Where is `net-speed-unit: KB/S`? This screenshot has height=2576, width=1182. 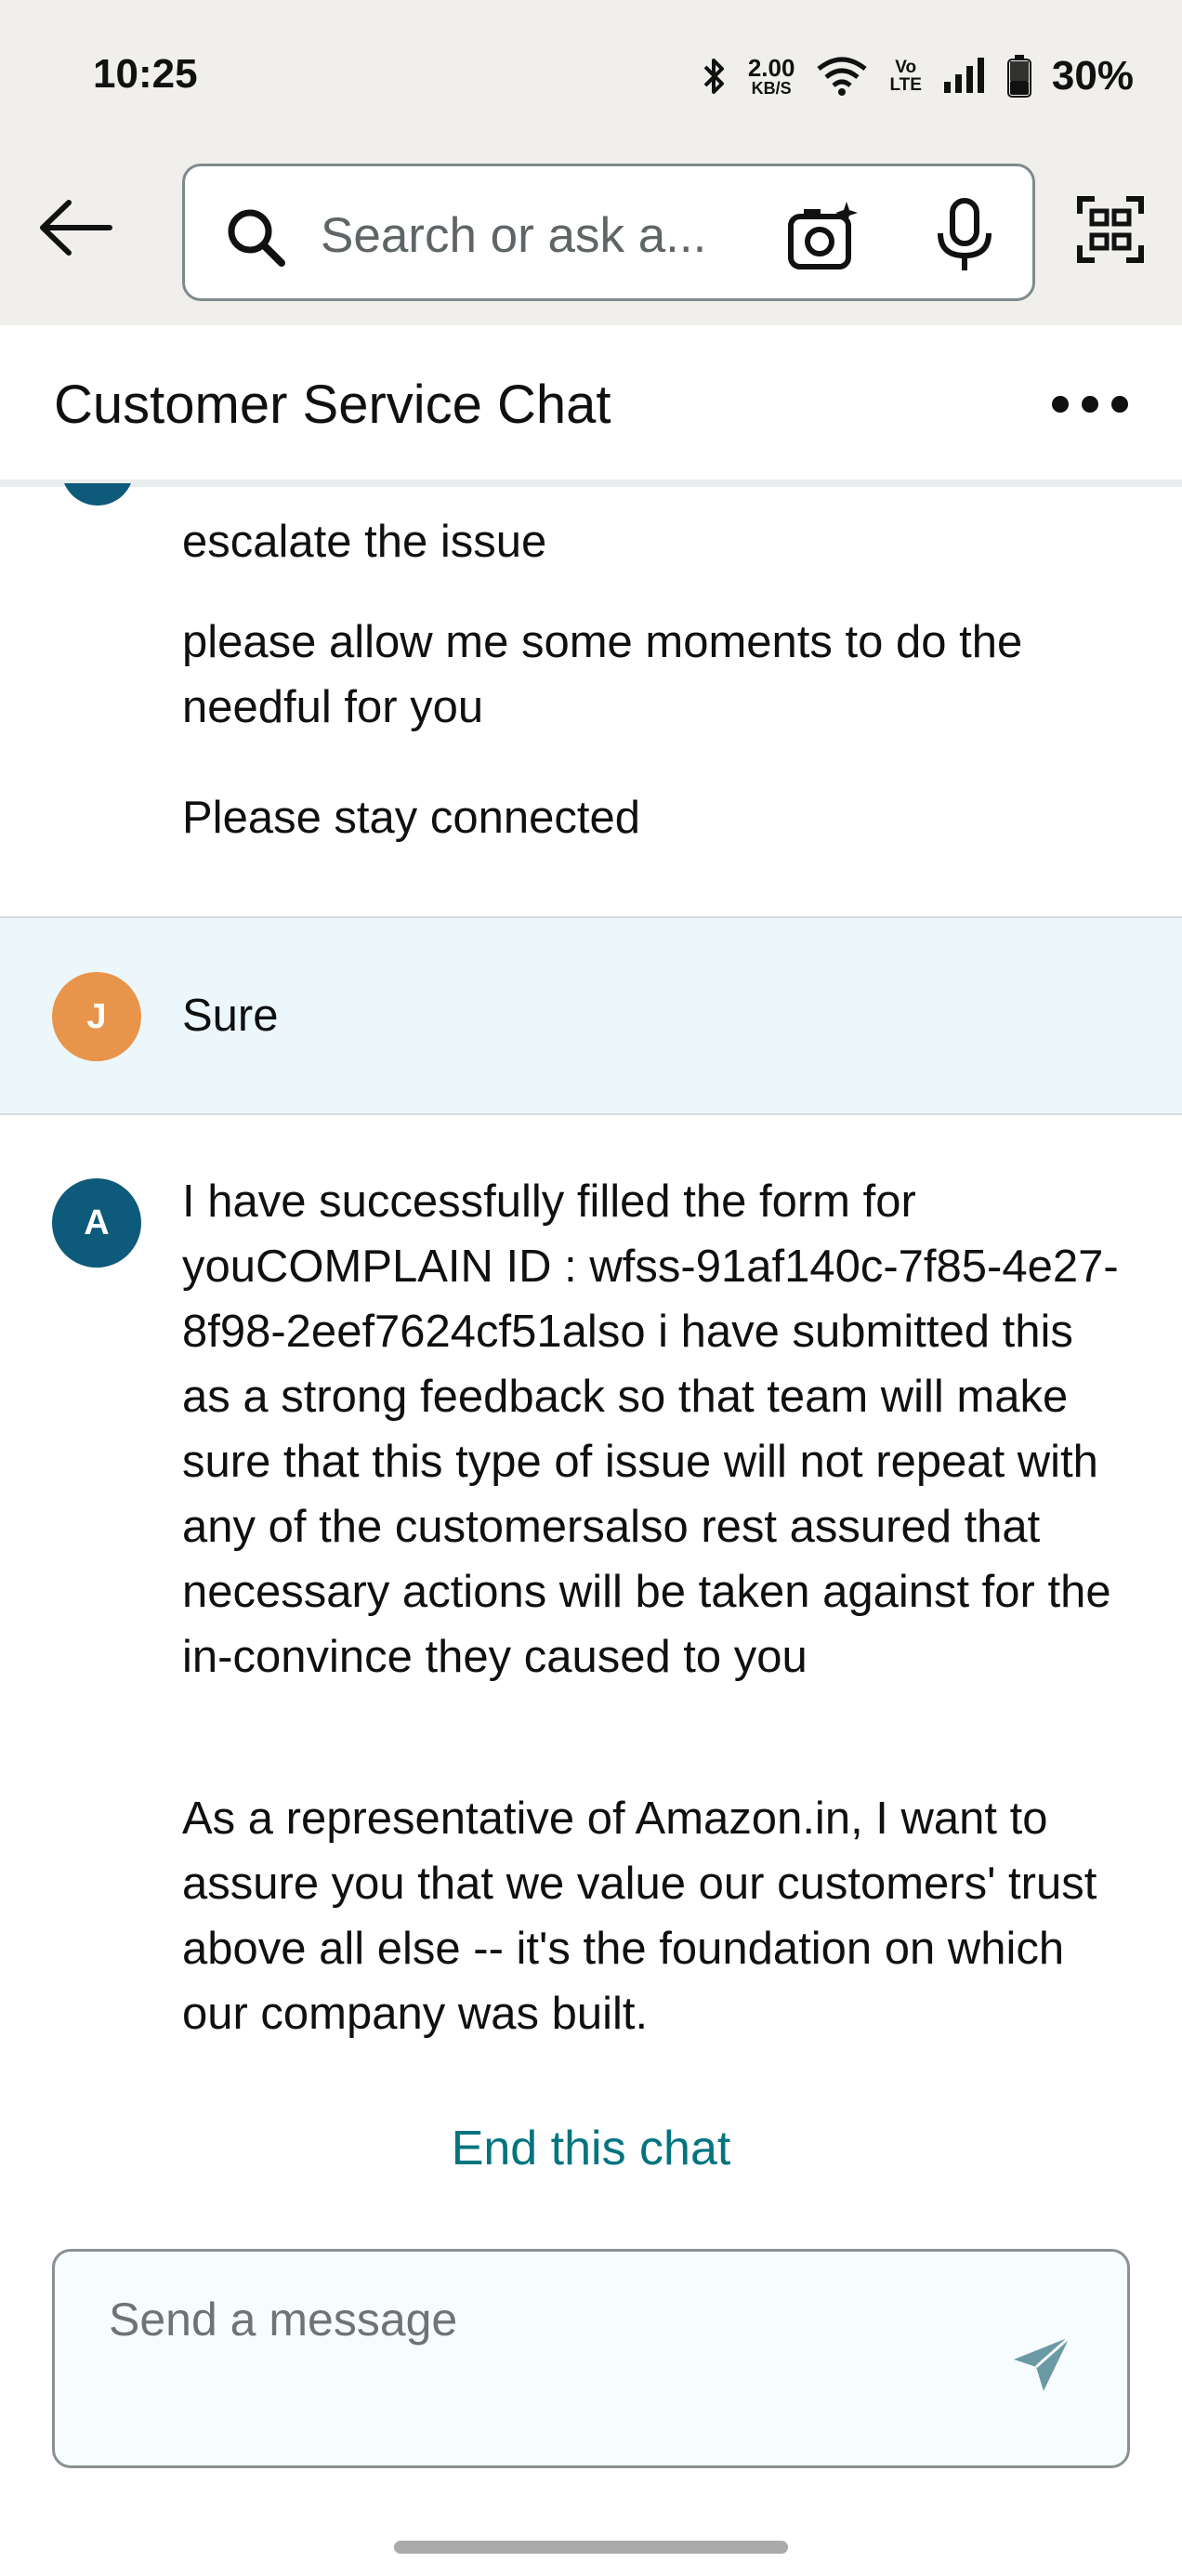 net-speed-unit: KB/S is located at coordinates (771, 88).